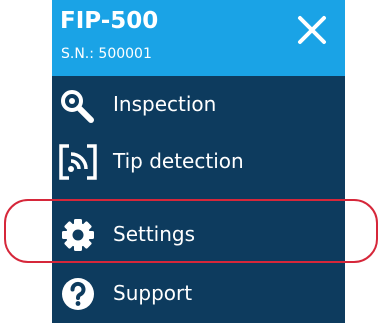  I want to click on menu-item-label: Inspection, so click(165, 104).